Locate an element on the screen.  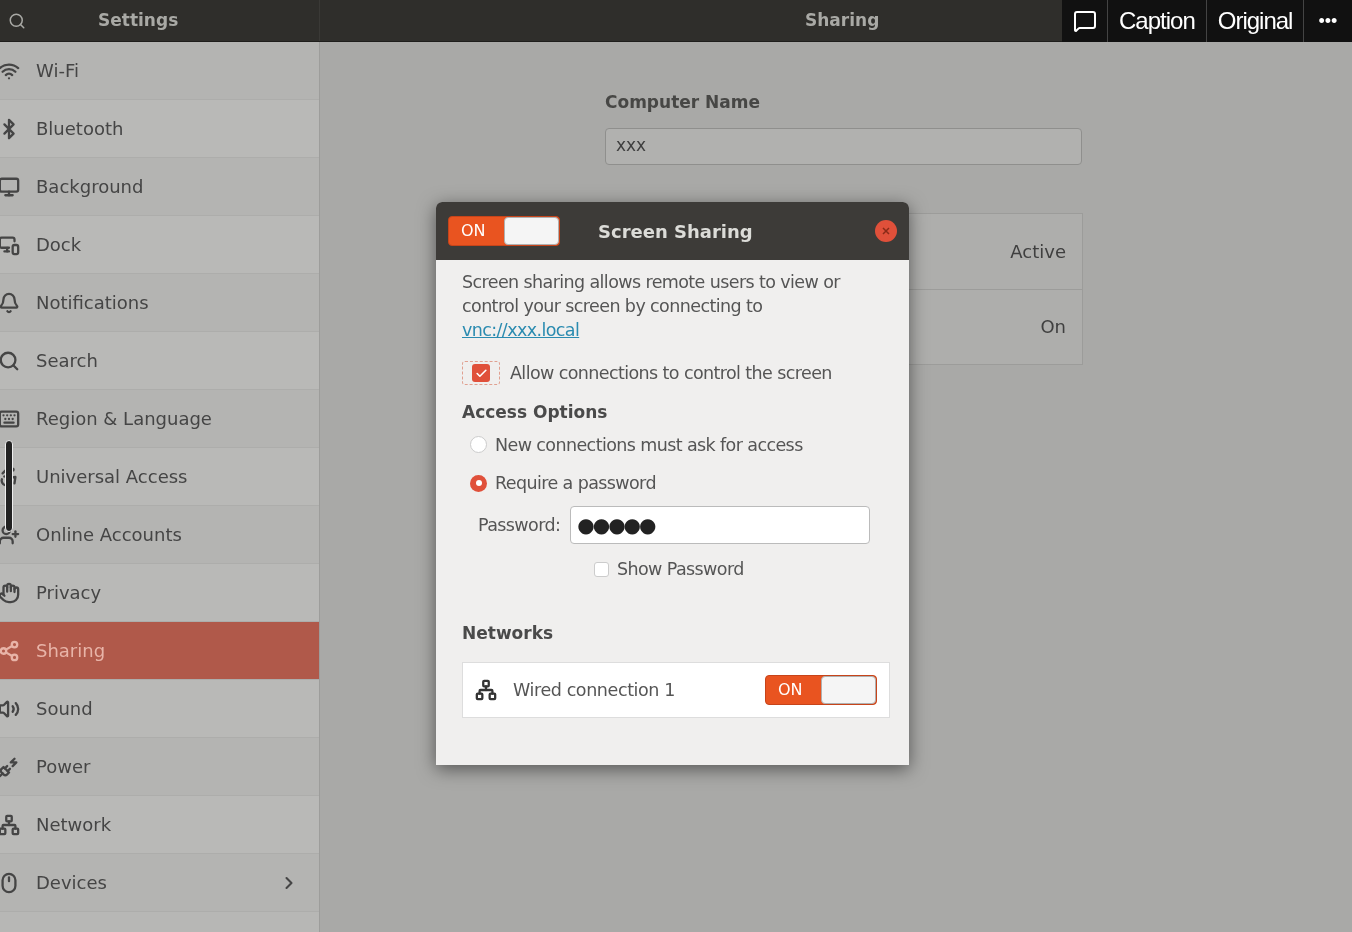
speaker-icon is located at coordinates (10, 708).